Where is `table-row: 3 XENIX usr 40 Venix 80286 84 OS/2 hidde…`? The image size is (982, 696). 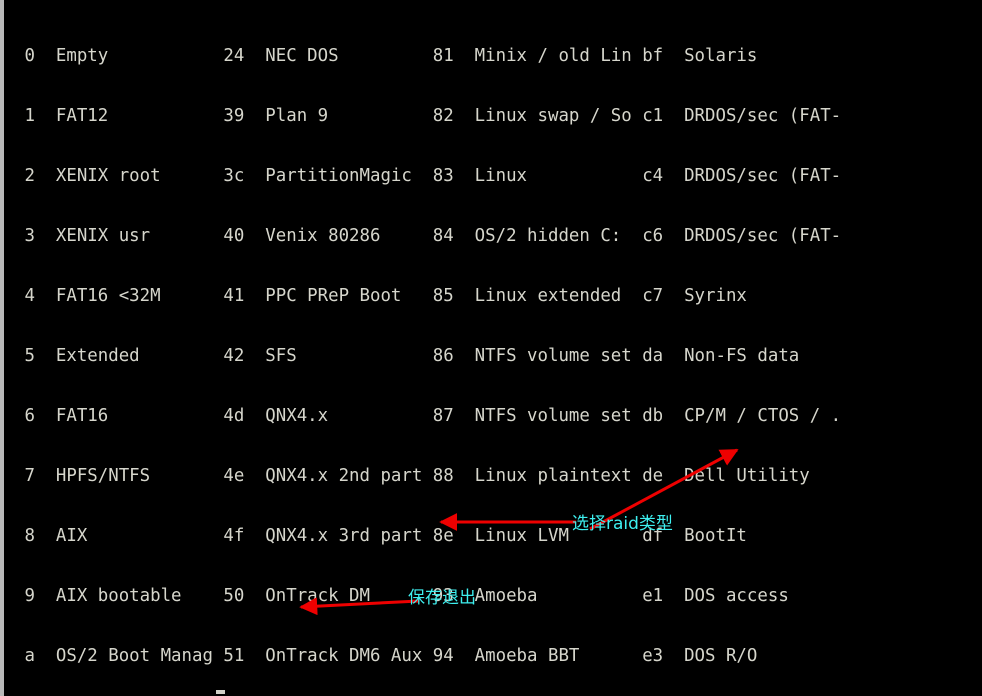
table-row: 3 XENIX usr 40 Venix 80286 84 OS/2 hidde… is located at coordinates (498, 236).